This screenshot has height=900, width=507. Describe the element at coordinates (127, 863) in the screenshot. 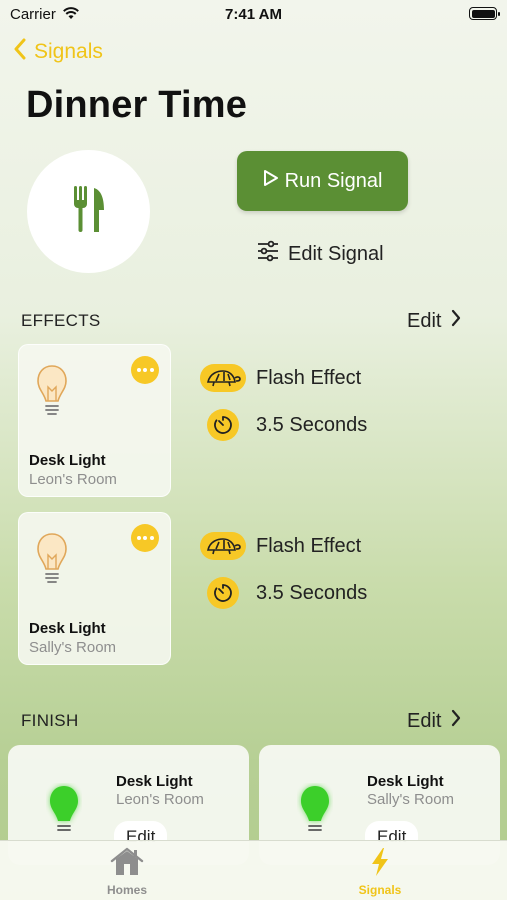

I see `house-icon` at that location.